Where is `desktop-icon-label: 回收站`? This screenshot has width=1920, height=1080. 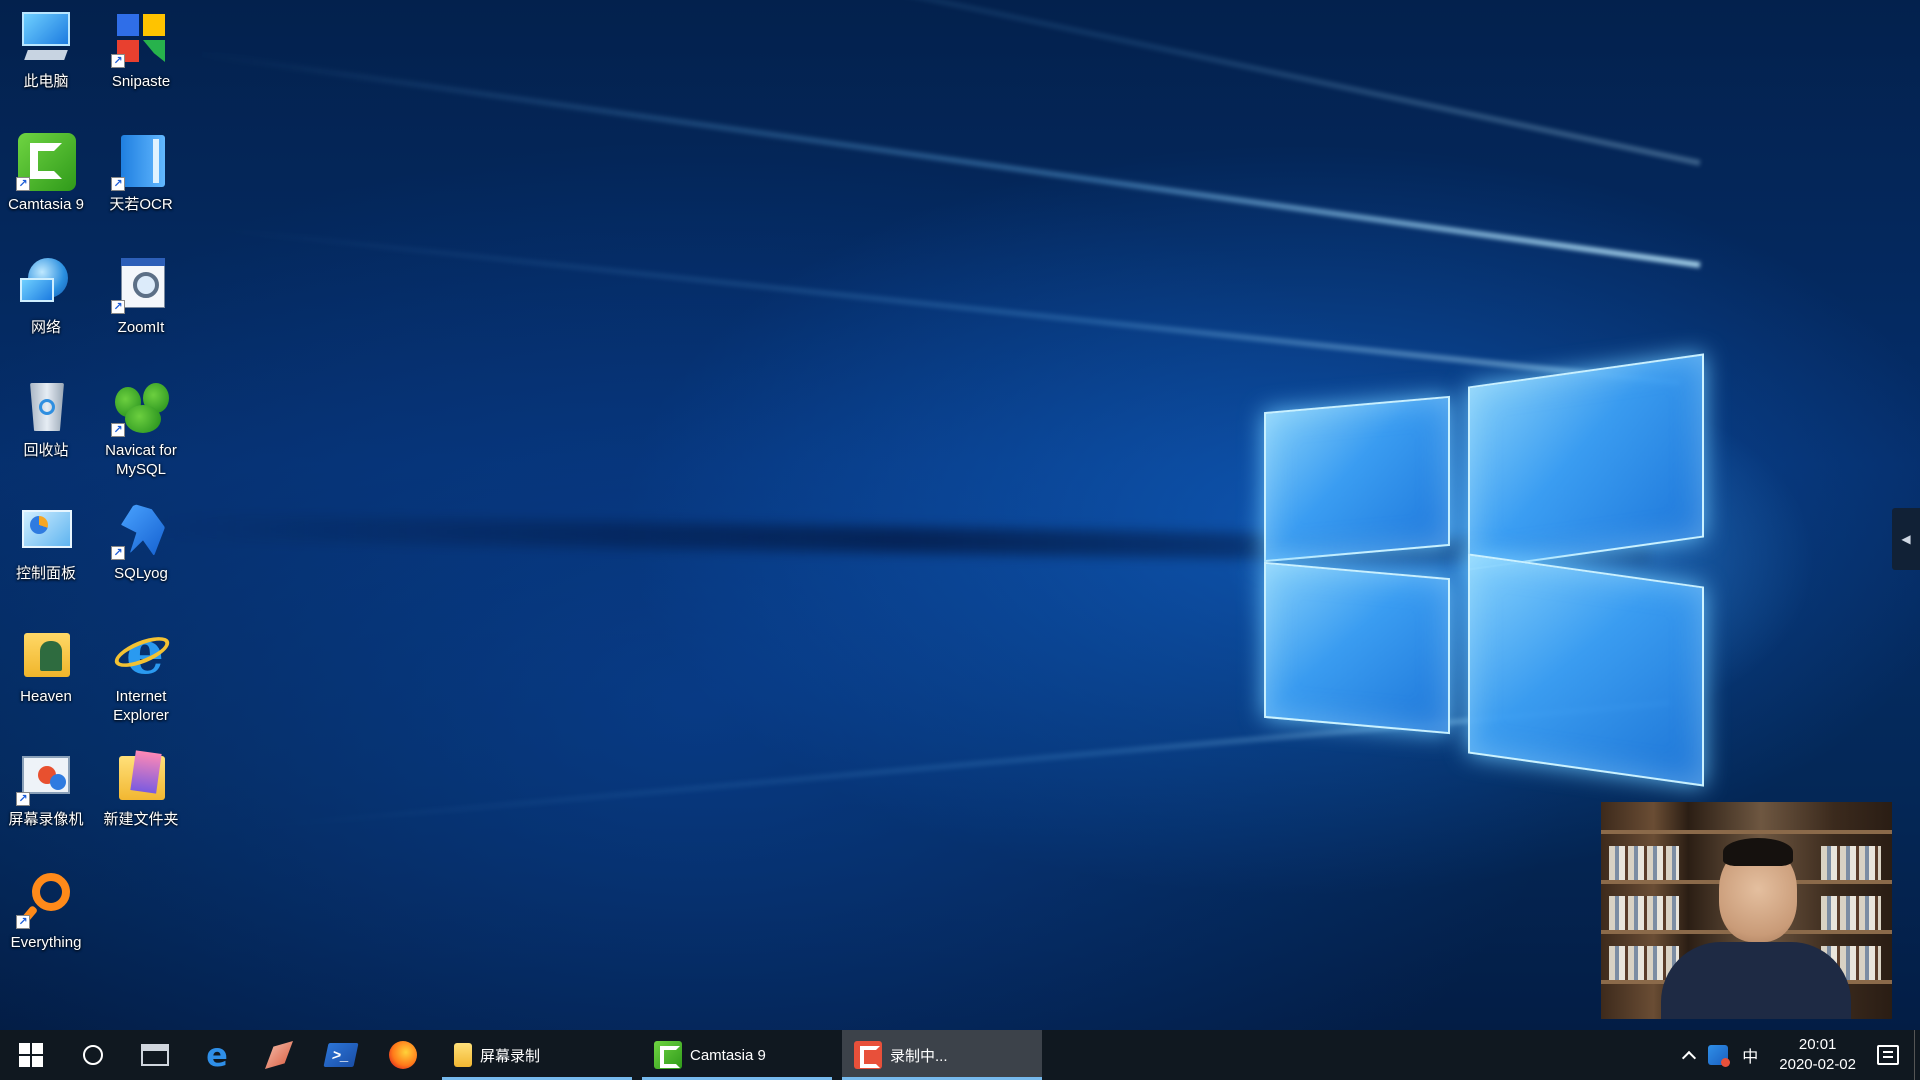 desktop-icon-label: 回收站 is located at coordinates (46, 450).